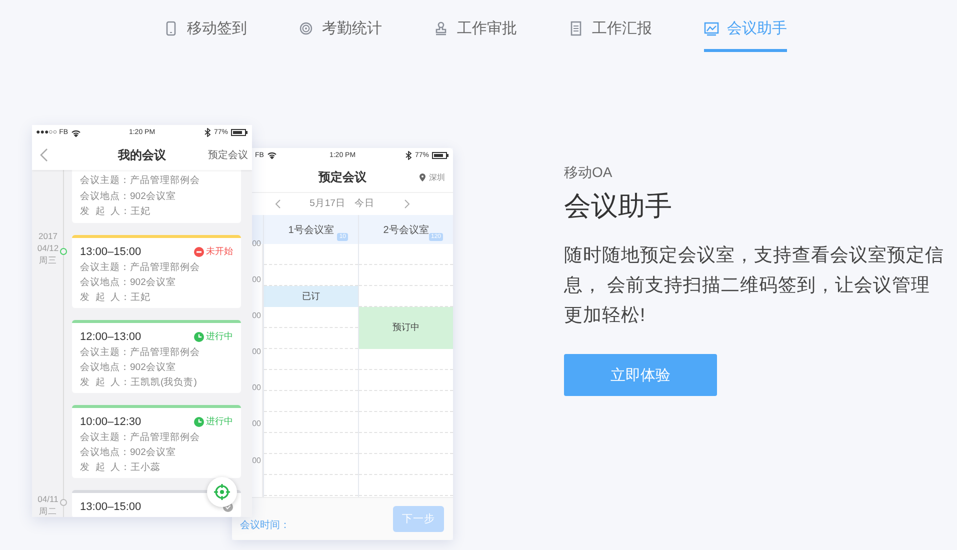  I want to click on document-icon, so click(576, 28).